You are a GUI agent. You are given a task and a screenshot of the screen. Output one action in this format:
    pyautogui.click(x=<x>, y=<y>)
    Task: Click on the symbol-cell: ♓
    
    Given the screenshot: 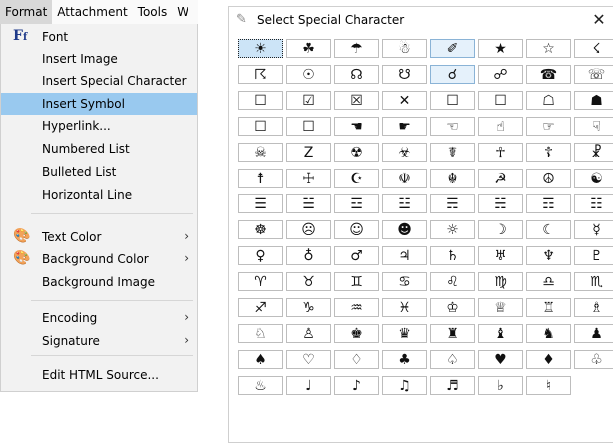 What is the action you would take?
    pyautogui.click(x=404, y=307)
    